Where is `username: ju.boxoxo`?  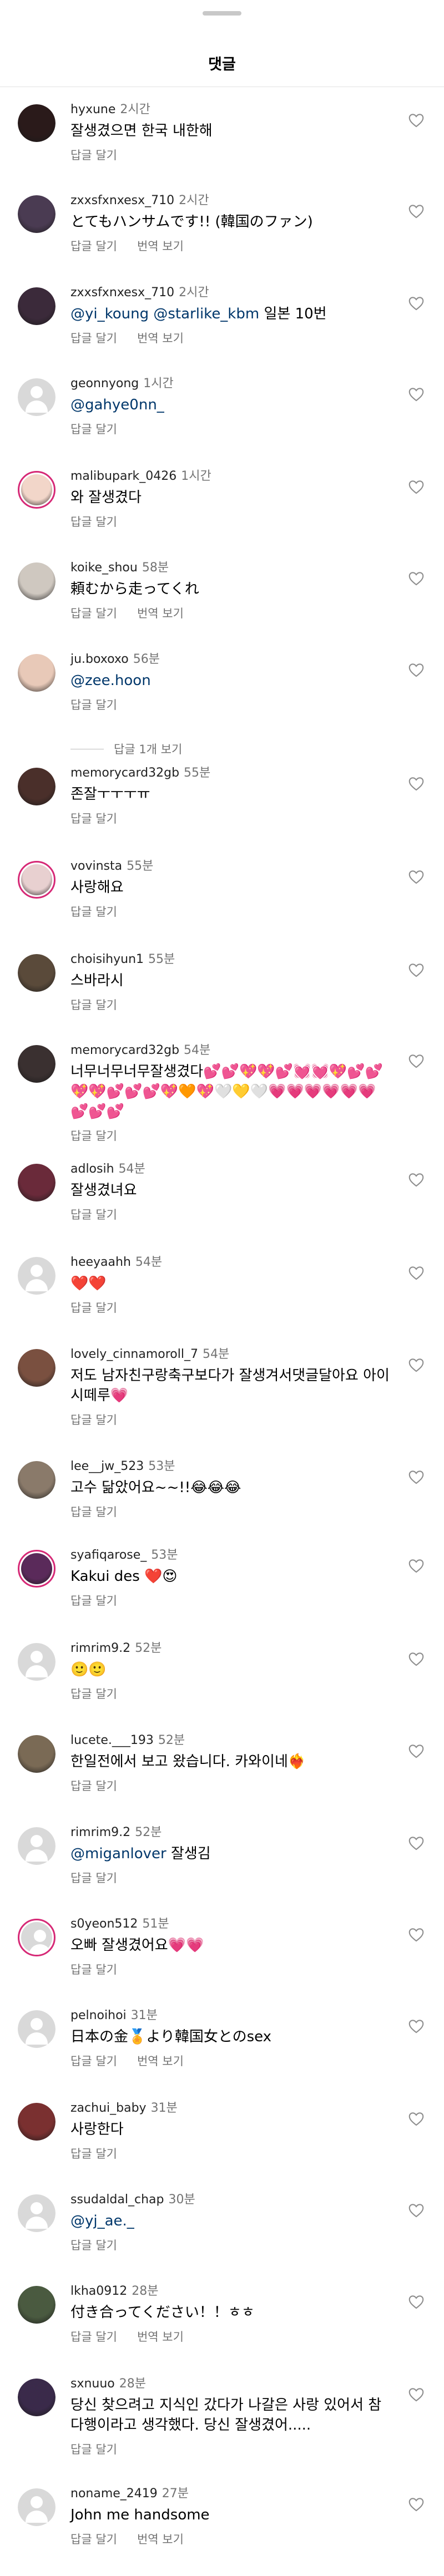 username: ju.boxoxo is located at coordinates (100, 659).